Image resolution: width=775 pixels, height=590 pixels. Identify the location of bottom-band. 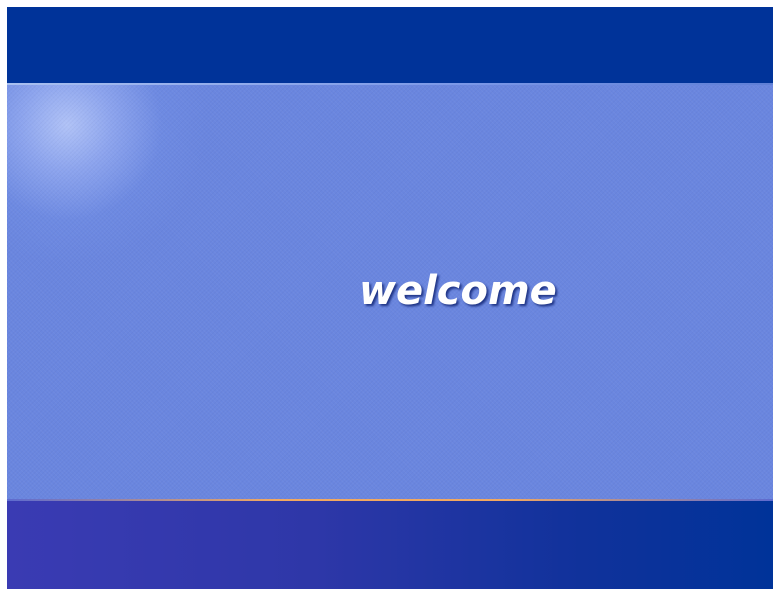
(390, 545).